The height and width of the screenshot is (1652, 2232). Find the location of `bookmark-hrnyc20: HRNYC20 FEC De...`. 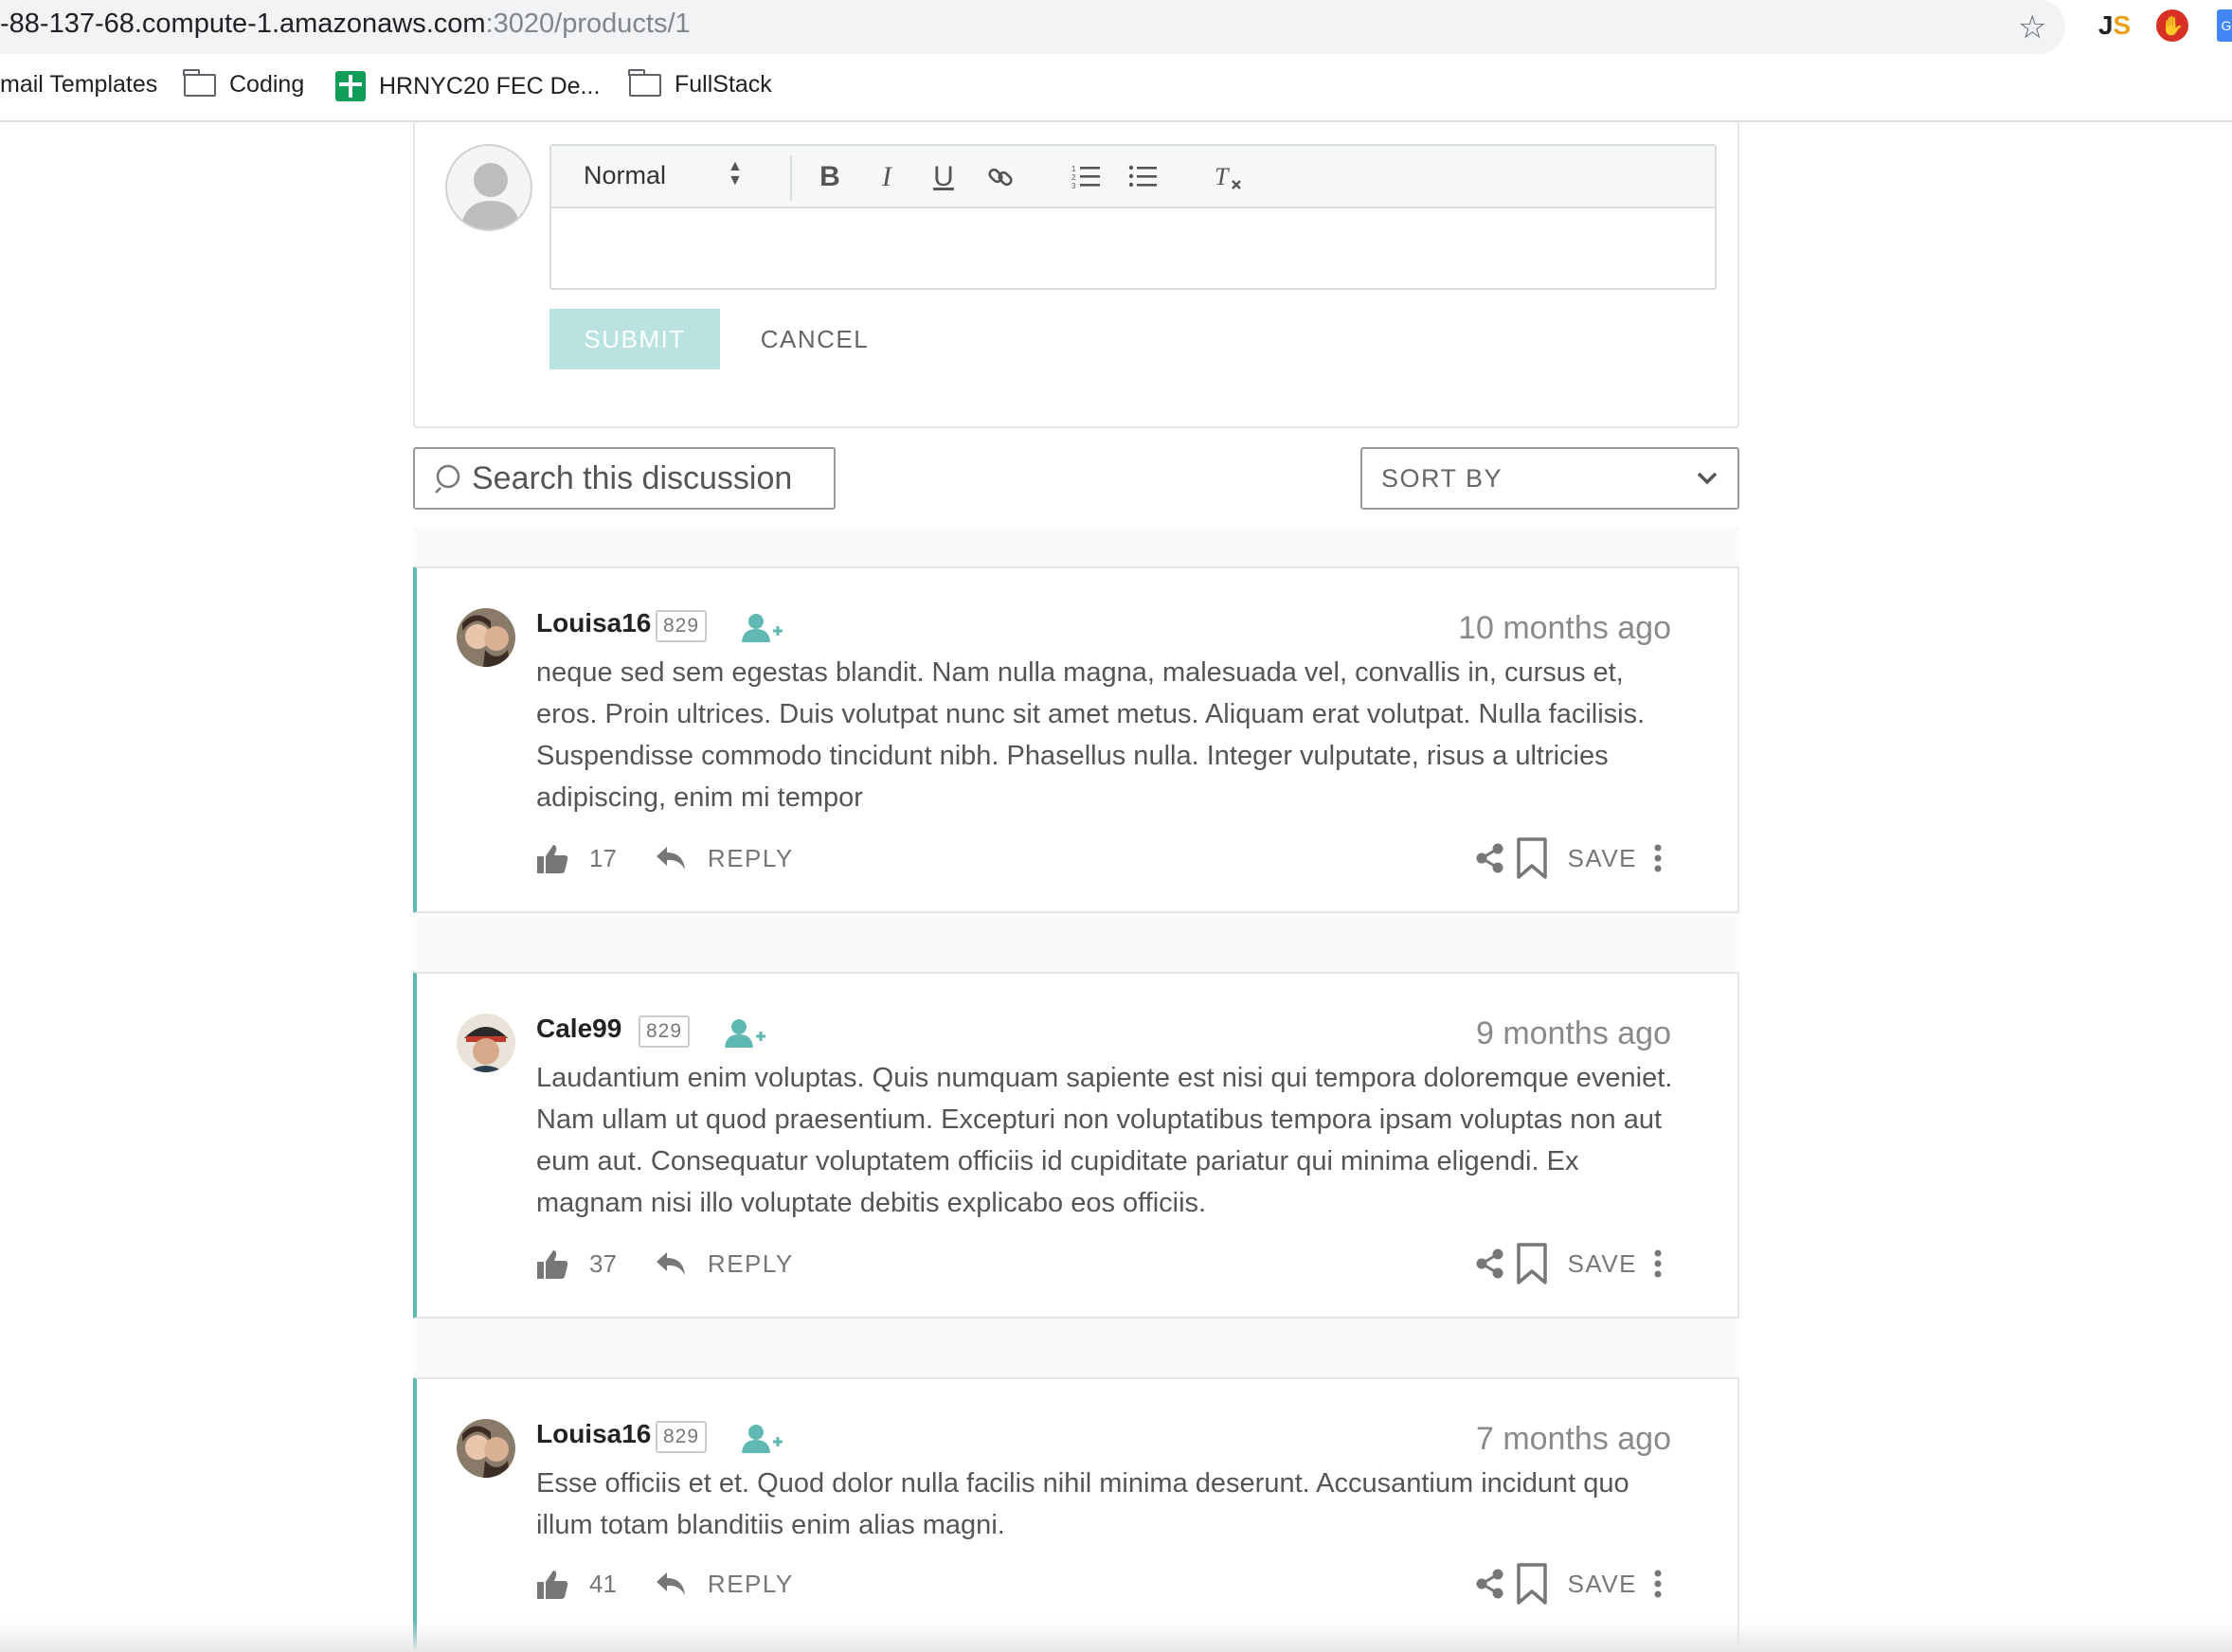

bookmark-hrnyc20: HRNYC20 FEC De... is located at coordinates (467, 86).